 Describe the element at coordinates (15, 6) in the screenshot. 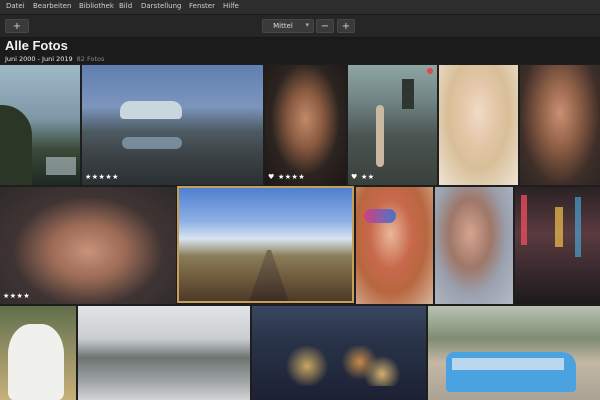

I see `menu-datei: Datei` at that location.